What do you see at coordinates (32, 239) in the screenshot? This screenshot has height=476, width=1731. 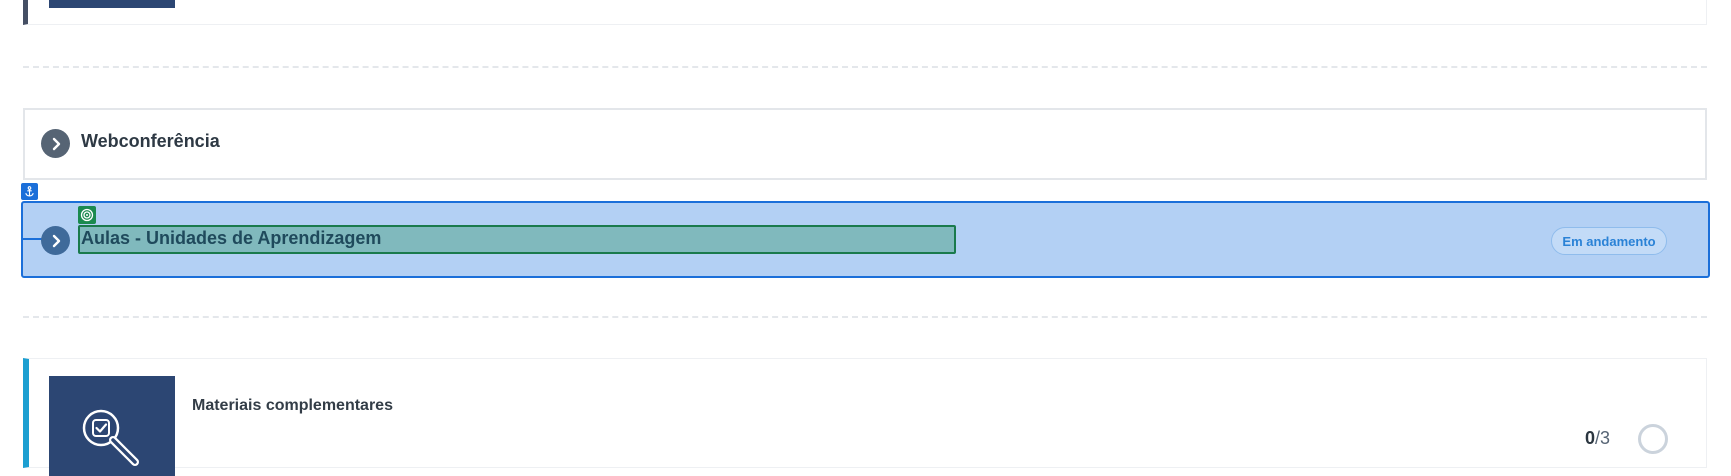 I see `selection-connector` at bounding box center [32, 239].